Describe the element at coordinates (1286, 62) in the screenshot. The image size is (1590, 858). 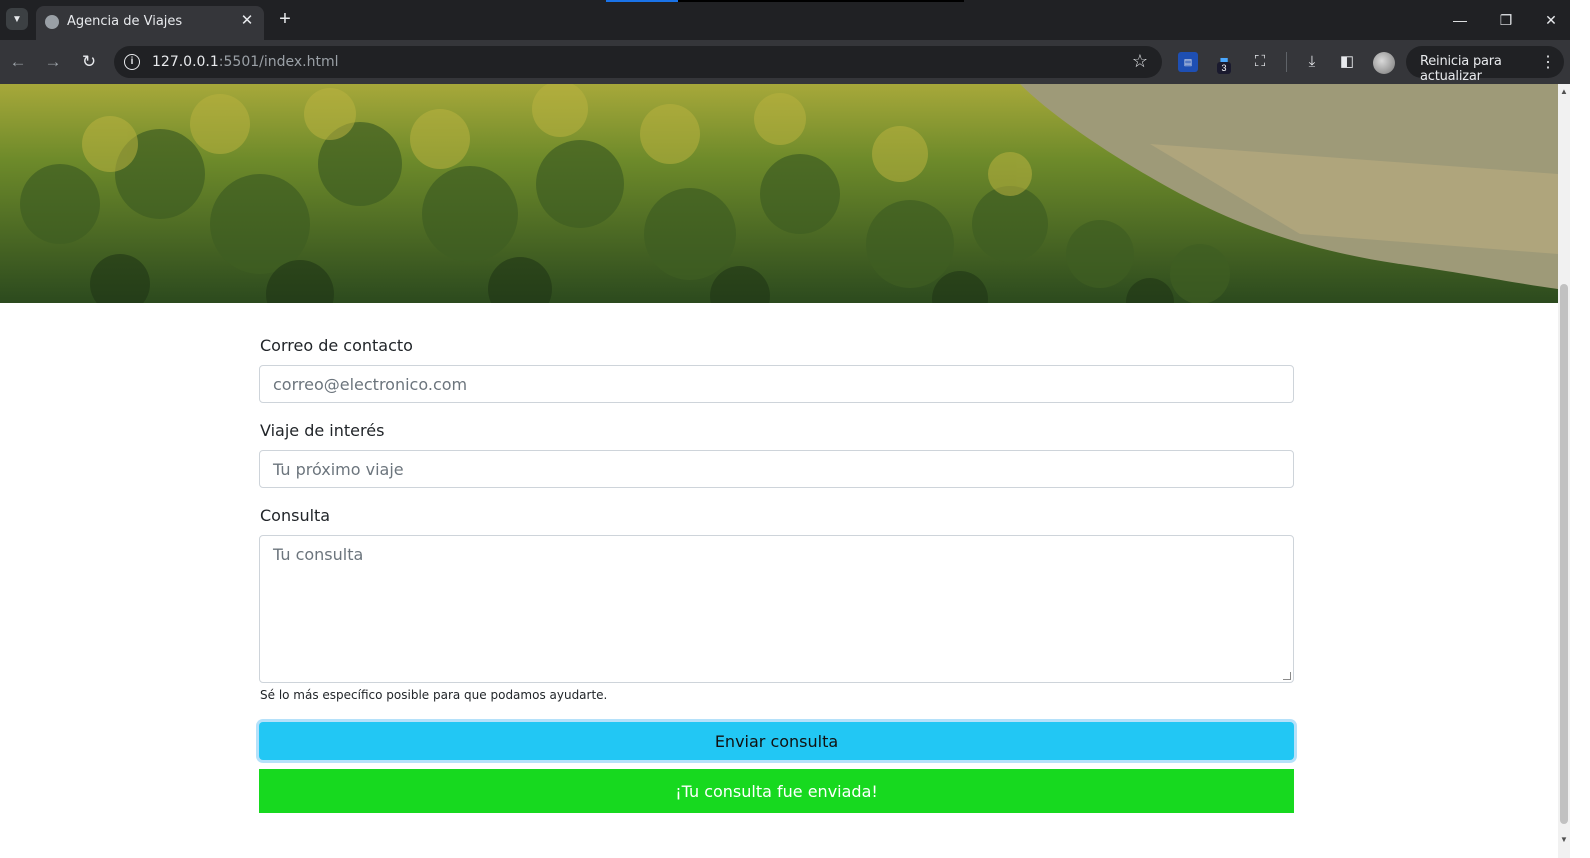
I see `toolbar-divider` at that location.